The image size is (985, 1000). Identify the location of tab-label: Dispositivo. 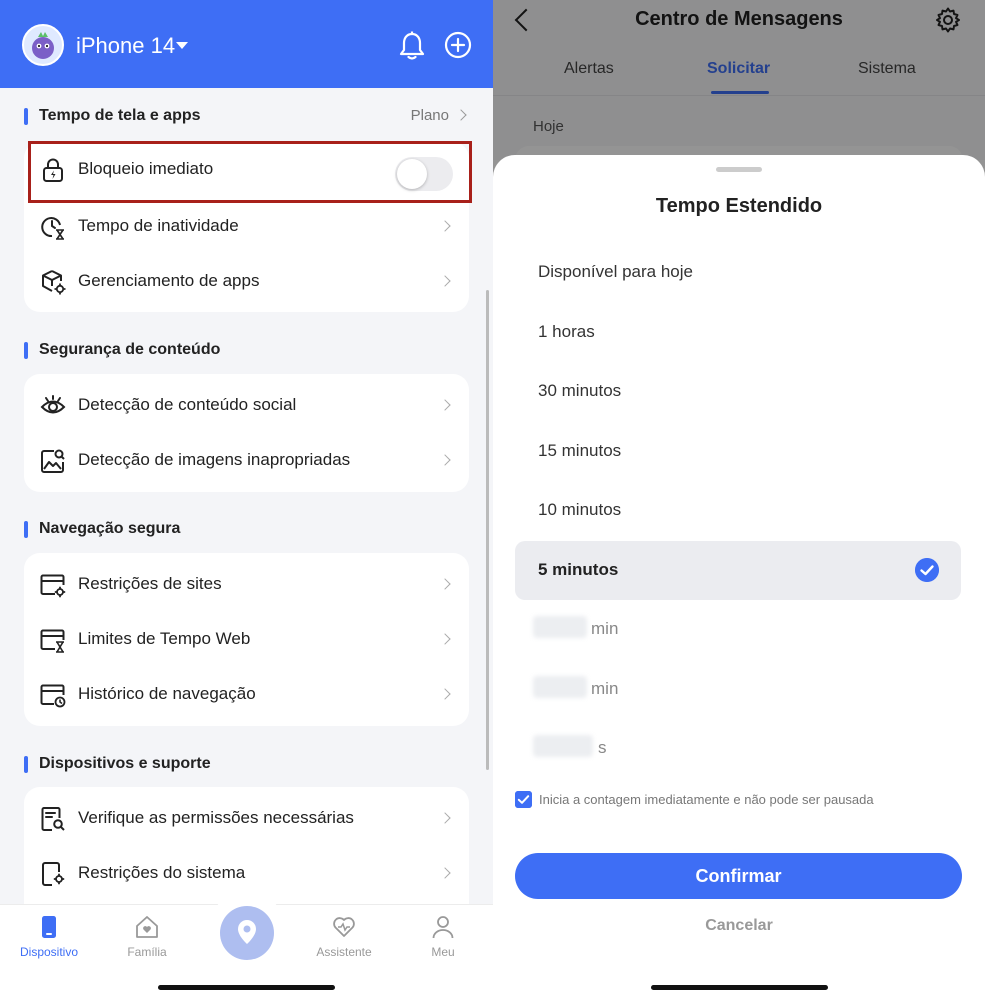
(49, 952).